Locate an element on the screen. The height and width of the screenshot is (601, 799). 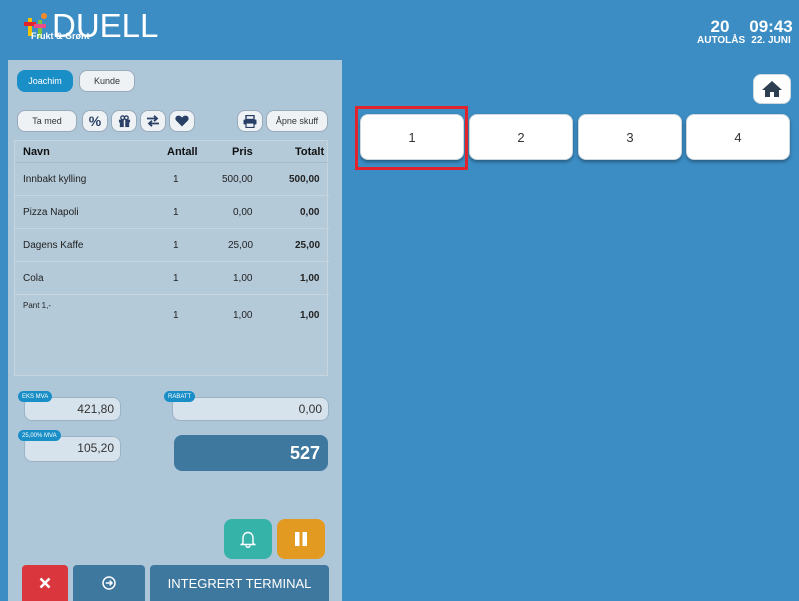
logo-subtitle: Frukt & Grønt is located at coordinates (60, 36).